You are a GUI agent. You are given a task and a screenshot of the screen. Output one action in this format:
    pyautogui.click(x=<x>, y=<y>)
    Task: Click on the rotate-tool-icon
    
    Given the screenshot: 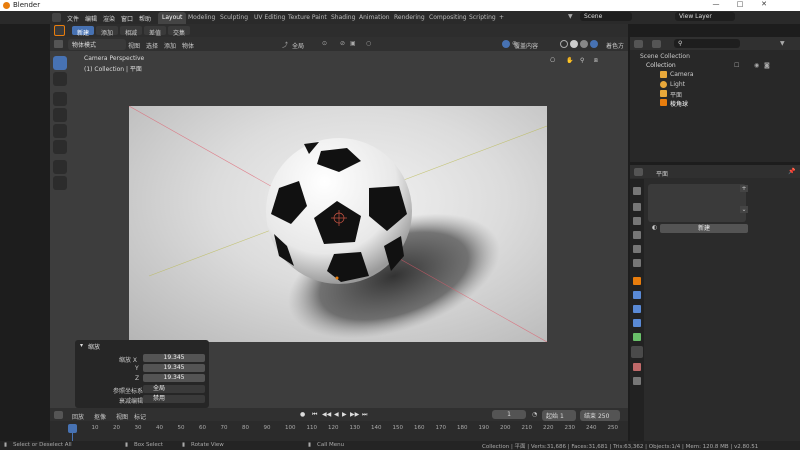 What is the action you would take?
    pyautogui.click(x=60, y=131)
    